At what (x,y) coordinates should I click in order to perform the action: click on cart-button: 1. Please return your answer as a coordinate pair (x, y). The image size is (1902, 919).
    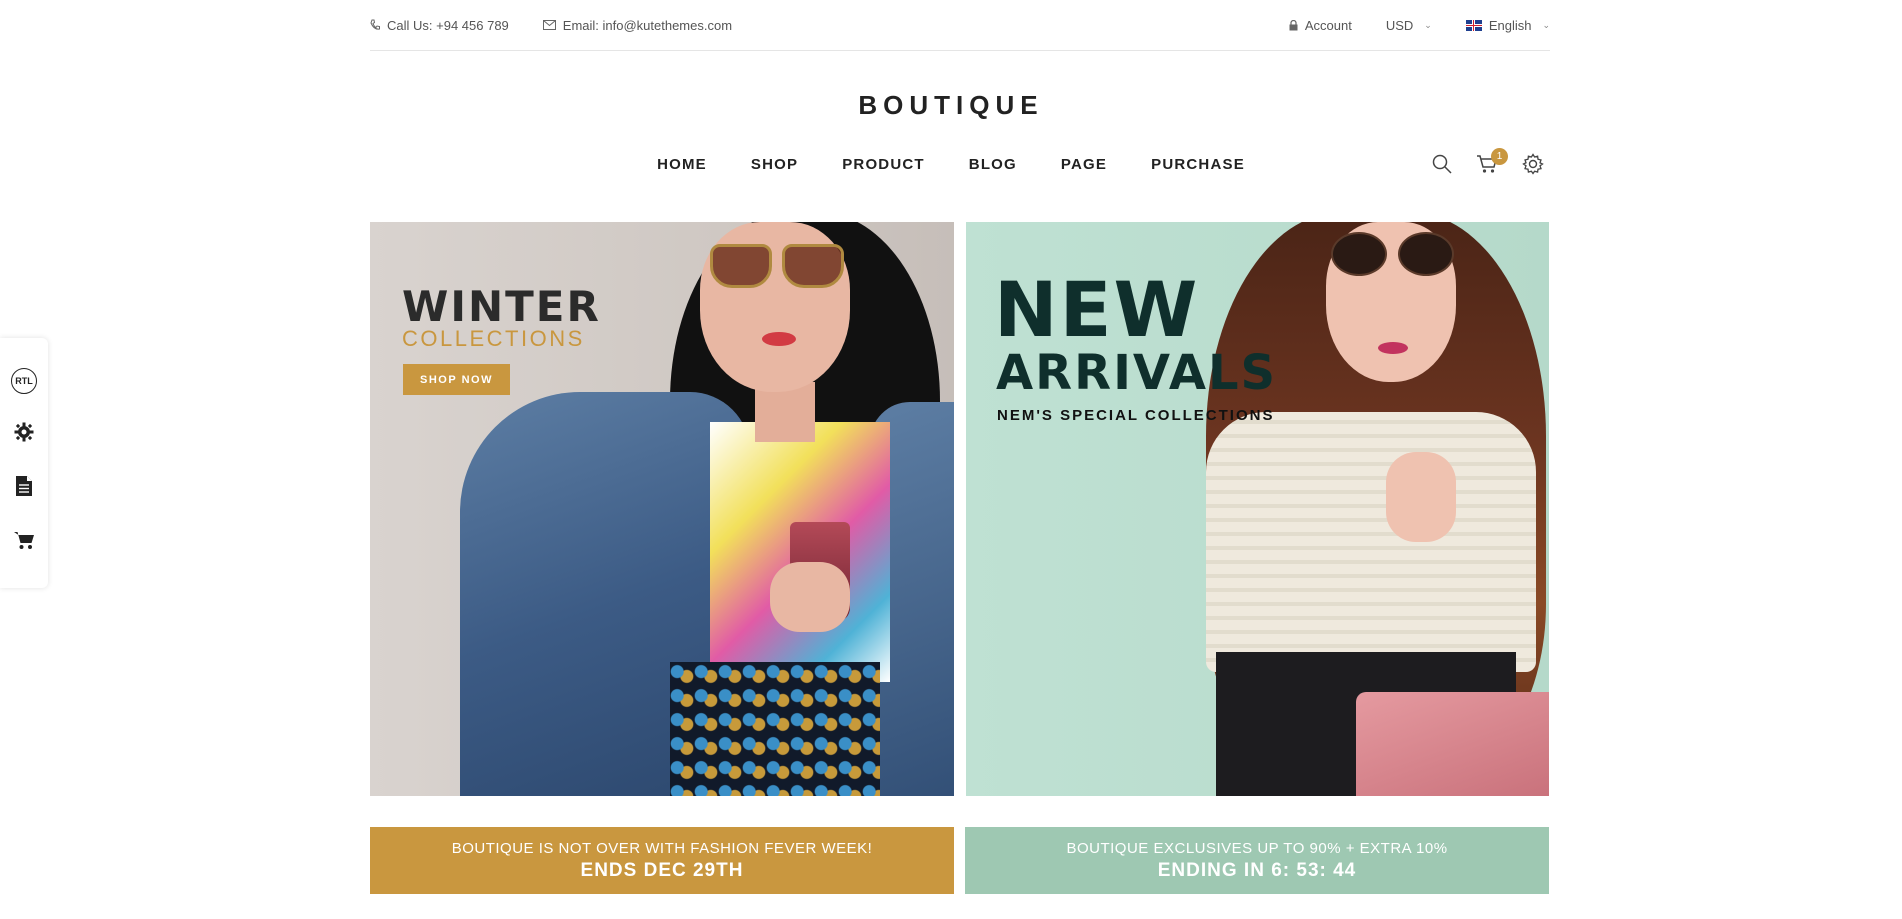
    Looking at the image, I should click on (1492, 163).